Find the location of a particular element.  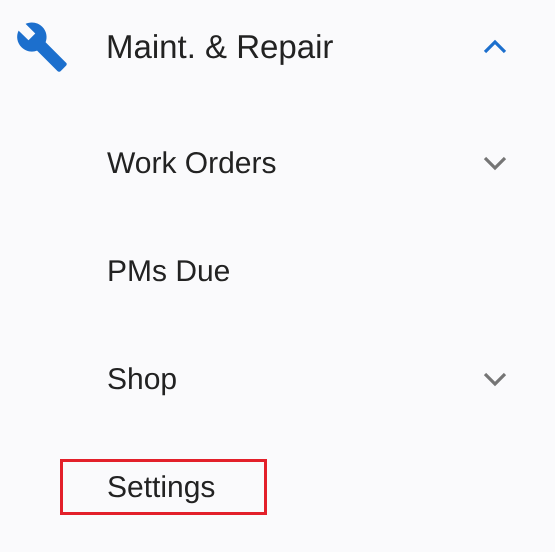

menu-heading: Maint. & Repair is located at coordinates (220, 47).